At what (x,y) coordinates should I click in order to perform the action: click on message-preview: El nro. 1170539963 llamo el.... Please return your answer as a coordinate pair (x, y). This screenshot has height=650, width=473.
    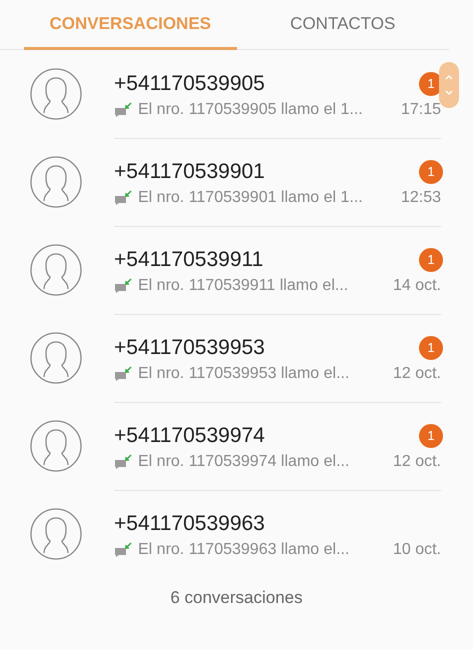
    Looking at the image, I should click on (244, 550).